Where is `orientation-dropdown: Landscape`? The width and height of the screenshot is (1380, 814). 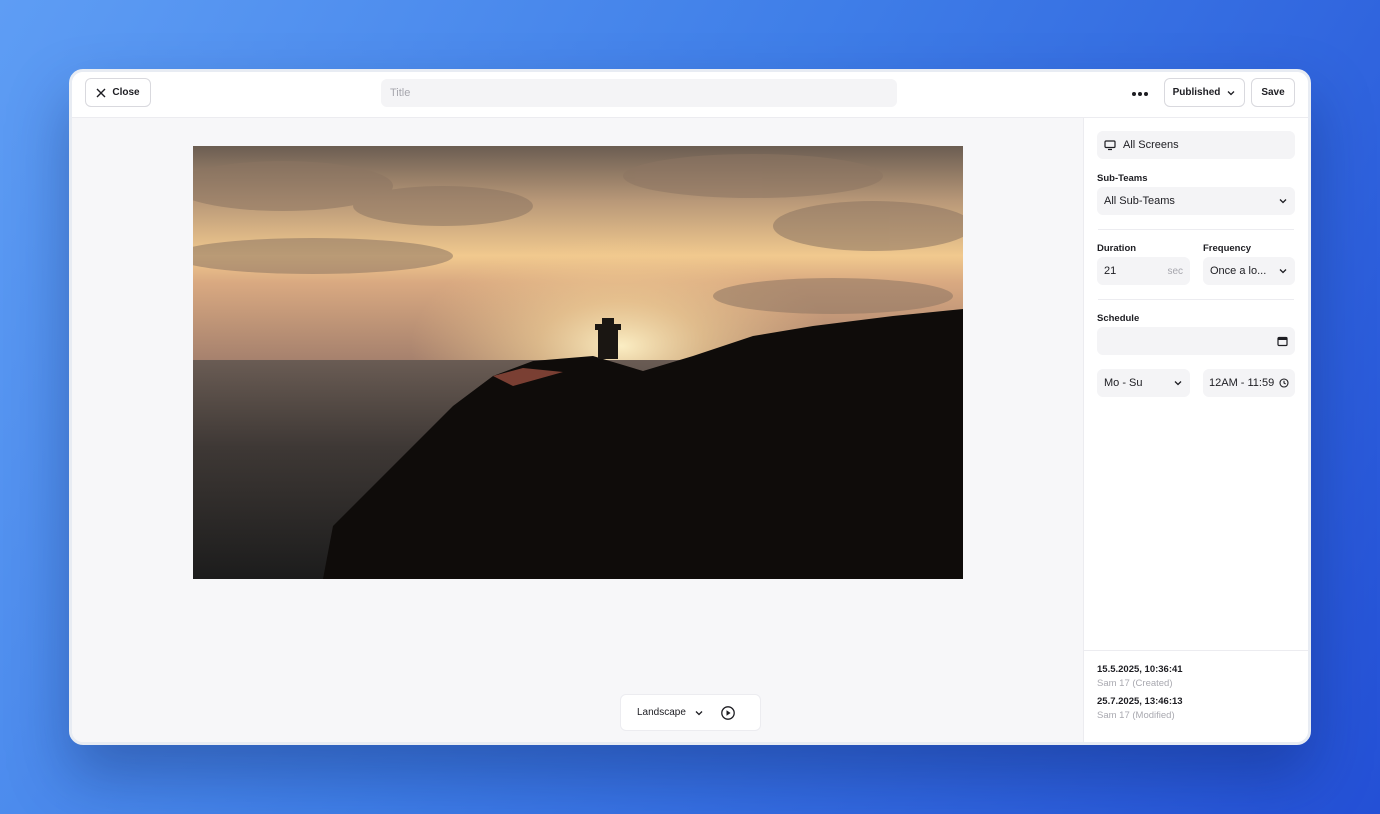 orientation-dropdown: Landscape is located at coordinates (670, 712).